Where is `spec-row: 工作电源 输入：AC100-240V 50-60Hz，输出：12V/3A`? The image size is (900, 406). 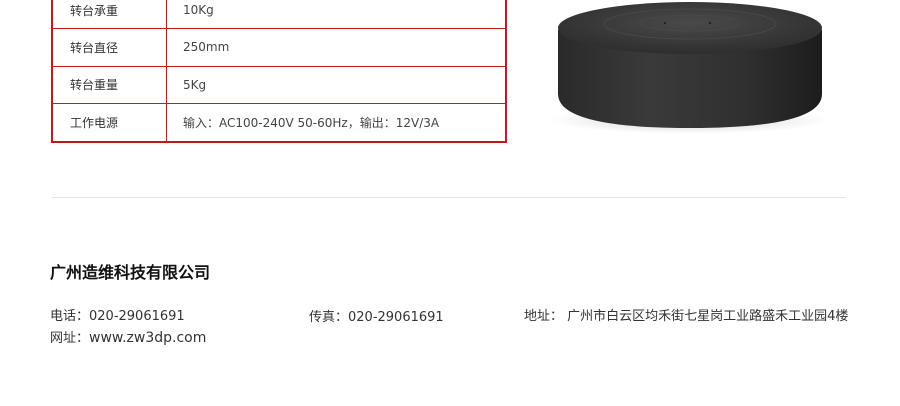 spec-row: 工作电源 输入：AC100-240V 50-60Hz，输出：12V/3A is located at coordinates (279, 122).